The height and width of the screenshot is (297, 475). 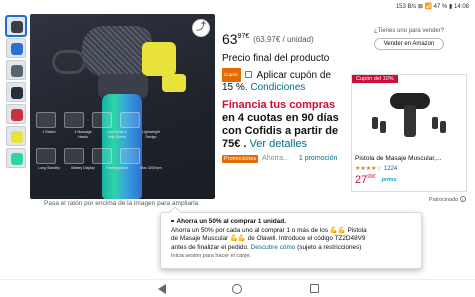 What do you see at coordinates (122, 146) in the screenshot?
I see `massage-gun-handle` at bounding box center [122, 146].